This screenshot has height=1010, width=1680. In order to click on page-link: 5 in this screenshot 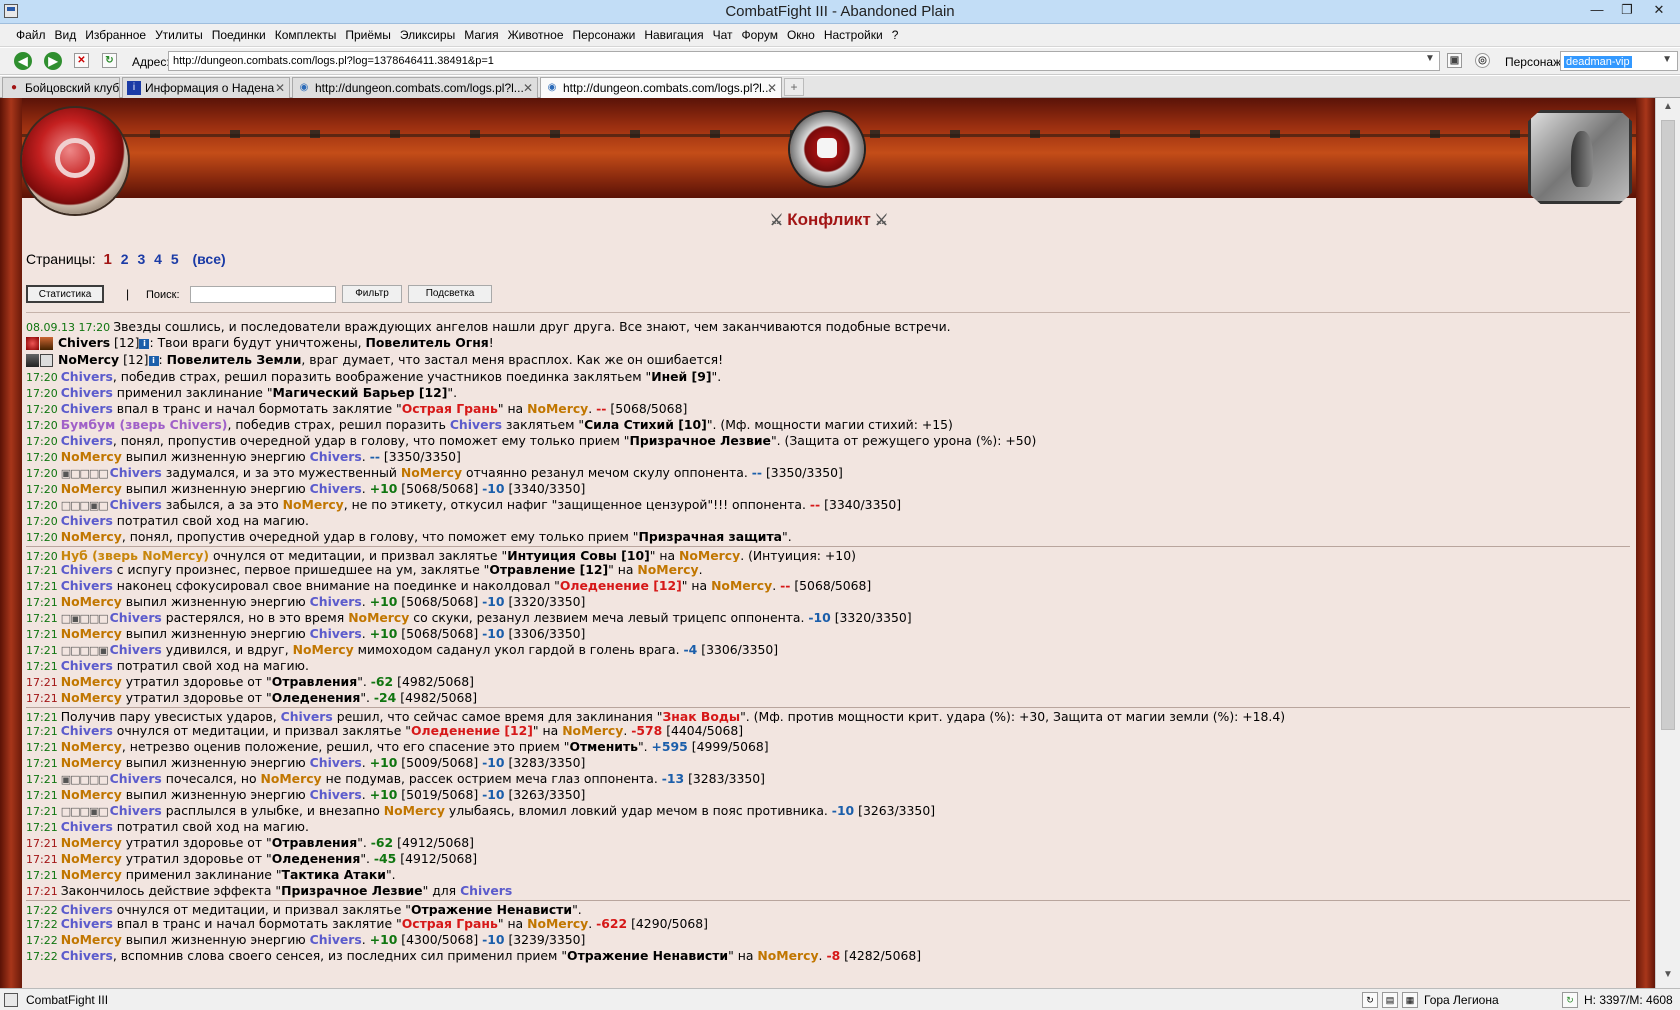, I will do `click(175, 259)`.